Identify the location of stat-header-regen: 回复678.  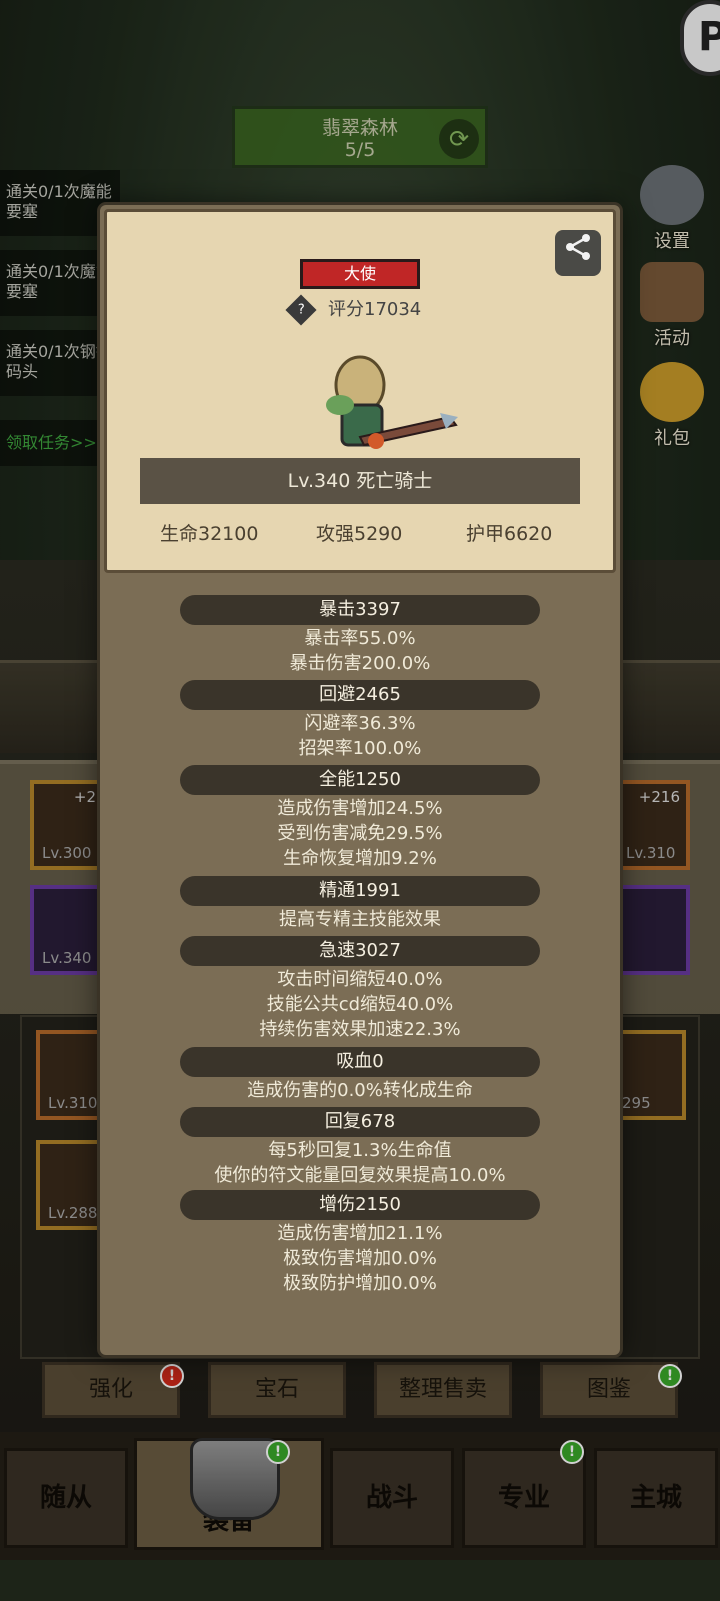
(360, 1122).